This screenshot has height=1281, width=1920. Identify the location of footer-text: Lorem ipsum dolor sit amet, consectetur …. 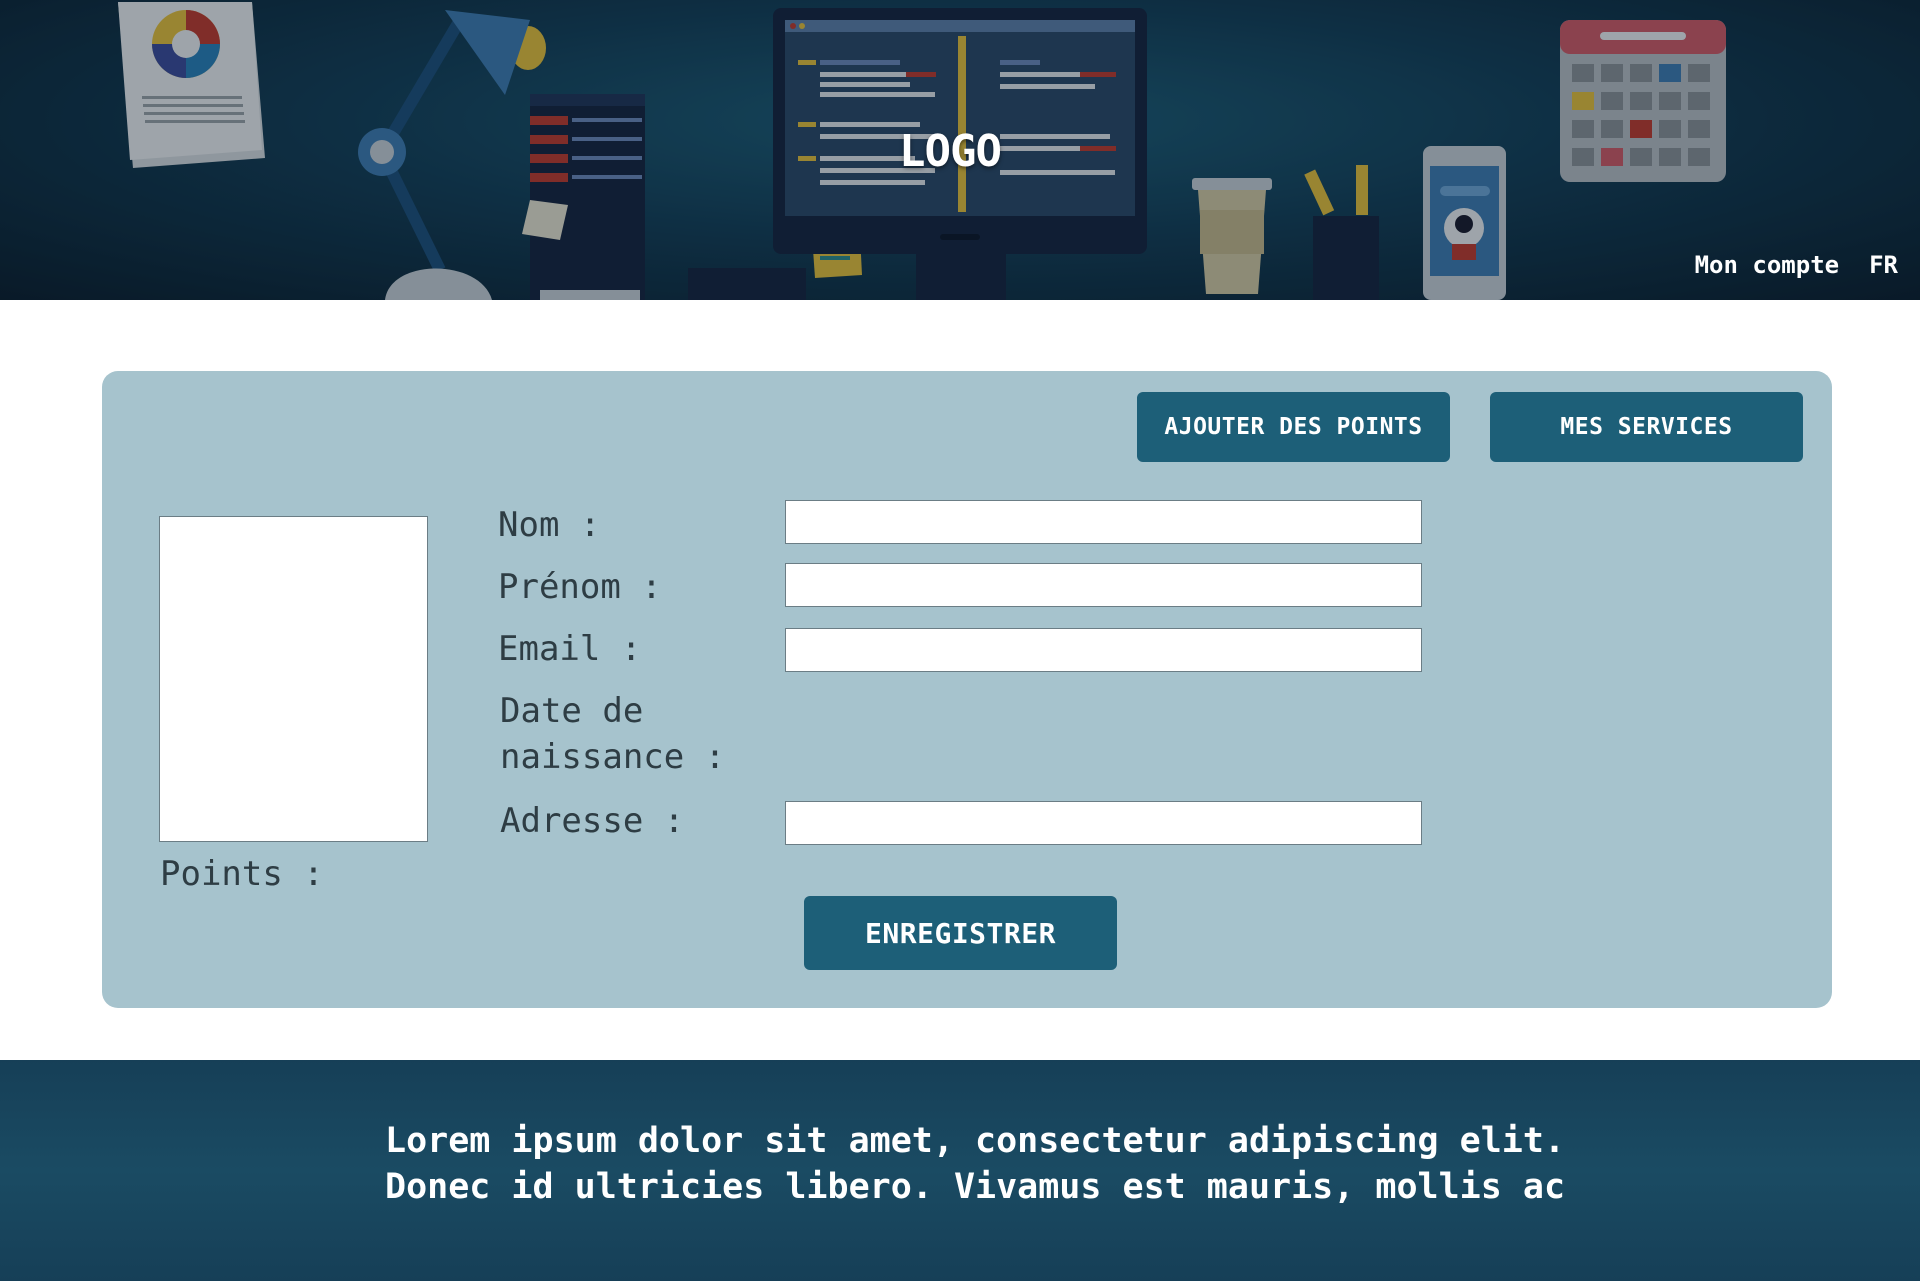
(975, 1164).